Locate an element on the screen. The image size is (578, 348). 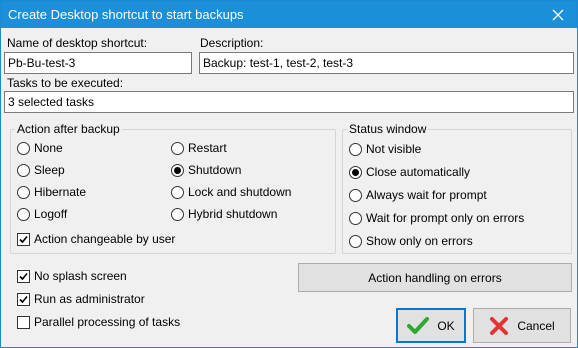
action-hybrid-shutdown-option: Hybrid shutdown is located at coordinates (224, 214).